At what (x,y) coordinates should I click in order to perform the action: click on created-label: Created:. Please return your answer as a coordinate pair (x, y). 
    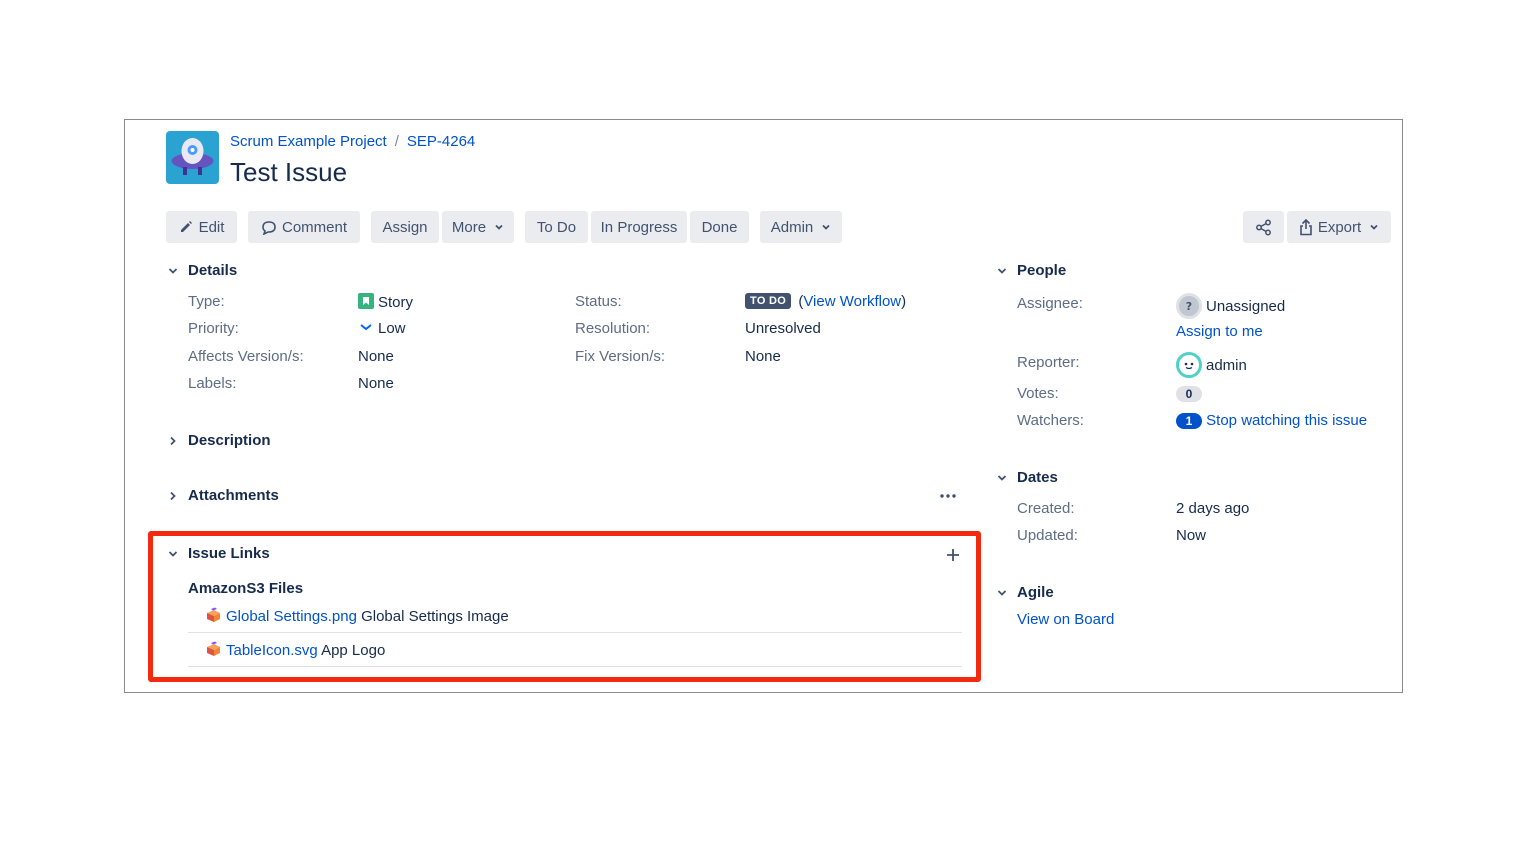
    Looking at the image, I should click on (1046, 508).